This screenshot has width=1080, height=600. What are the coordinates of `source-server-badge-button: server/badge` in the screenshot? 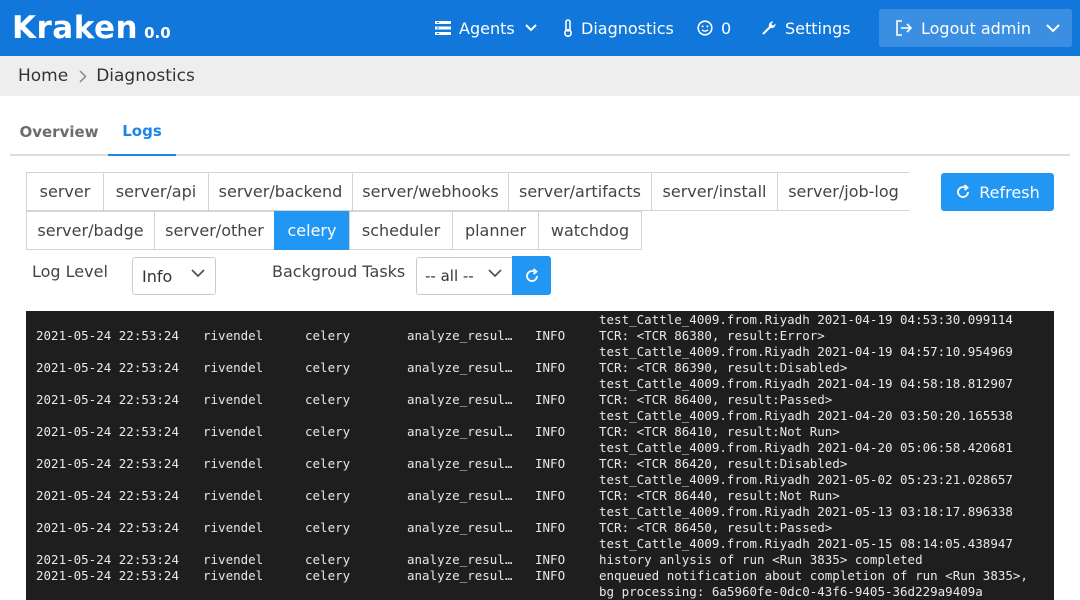 It's located at (90, 230).